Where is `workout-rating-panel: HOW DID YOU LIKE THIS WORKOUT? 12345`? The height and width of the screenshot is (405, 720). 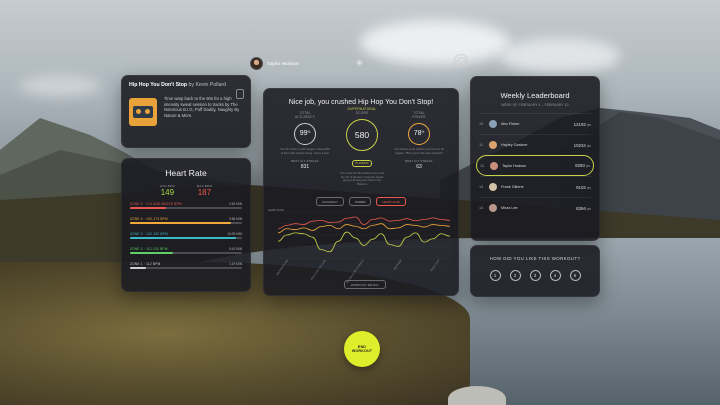
workout-rating-panel: HOW DID YOU LIKE THIS WORKOUT? 12345 is located at coordinates (535, 271).